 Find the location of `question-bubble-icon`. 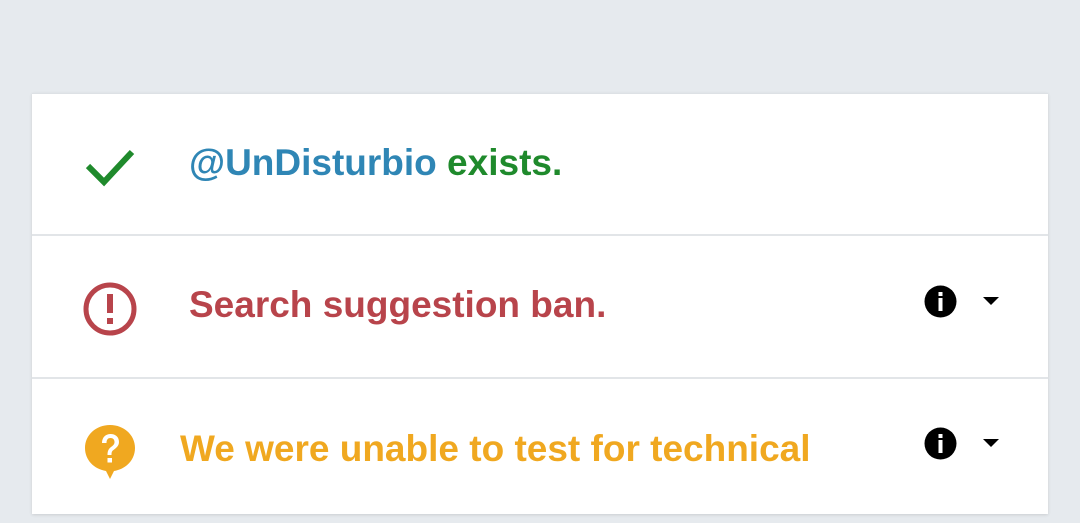

question-bubble-icon is located at coordinates (110, 452).